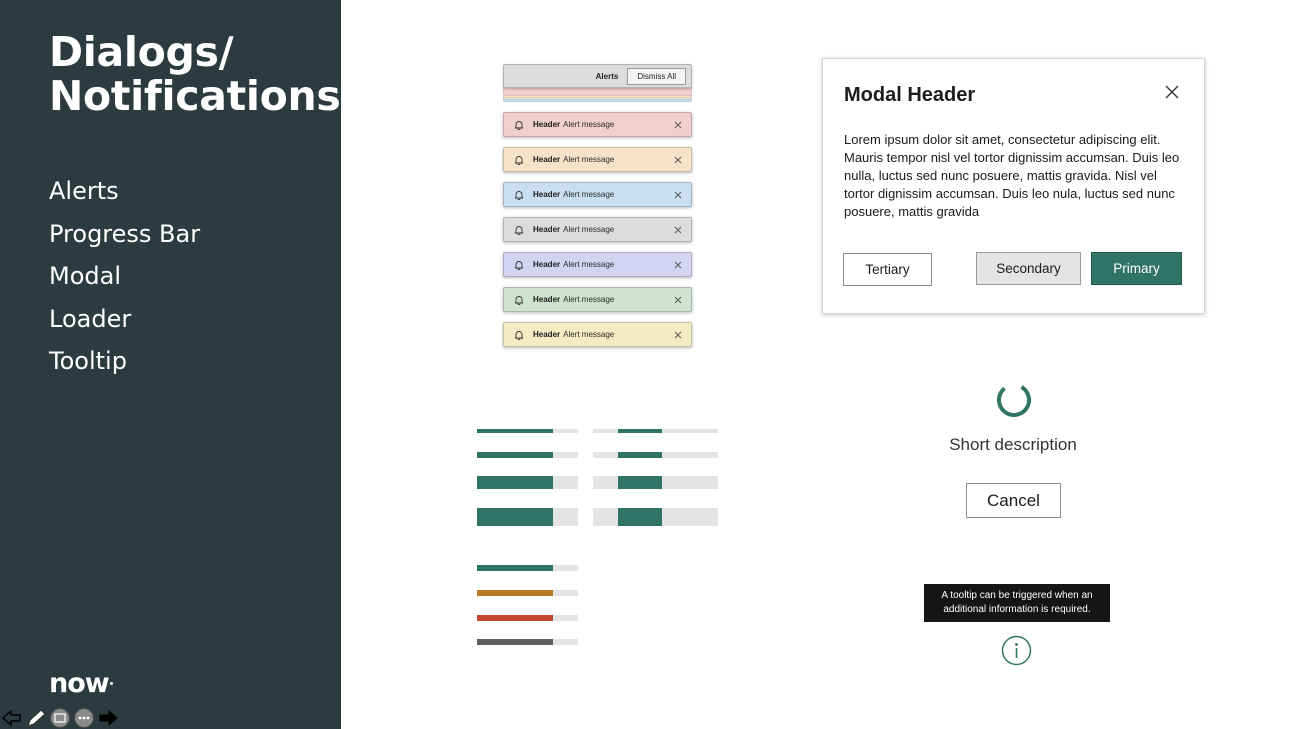  Describe the element at coordinates (1136, 268) in the screenshot. I see `primary-button: Primary` at that location.